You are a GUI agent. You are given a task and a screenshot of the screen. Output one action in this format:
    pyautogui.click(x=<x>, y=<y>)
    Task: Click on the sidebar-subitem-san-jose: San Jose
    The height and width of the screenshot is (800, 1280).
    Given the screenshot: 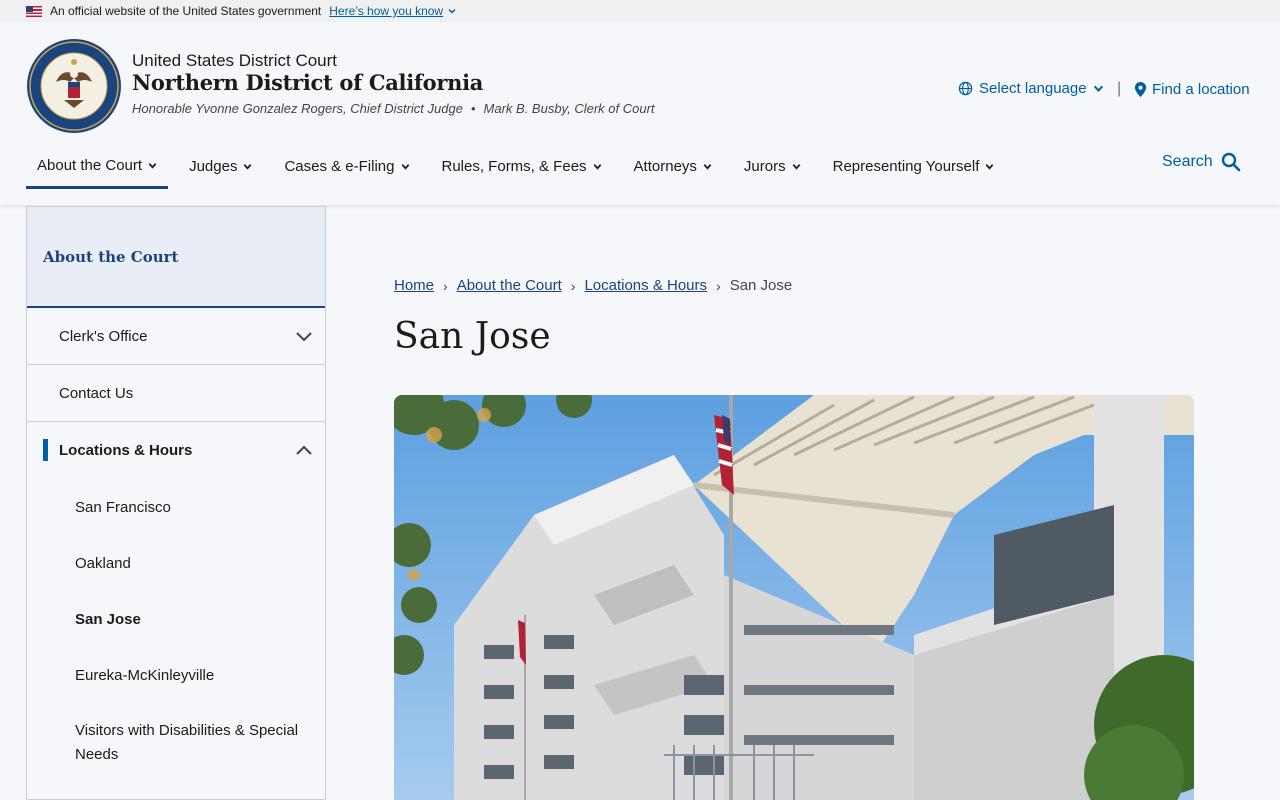 What is the action you would take?
    pyautogui.click(x=176, y=619)
    